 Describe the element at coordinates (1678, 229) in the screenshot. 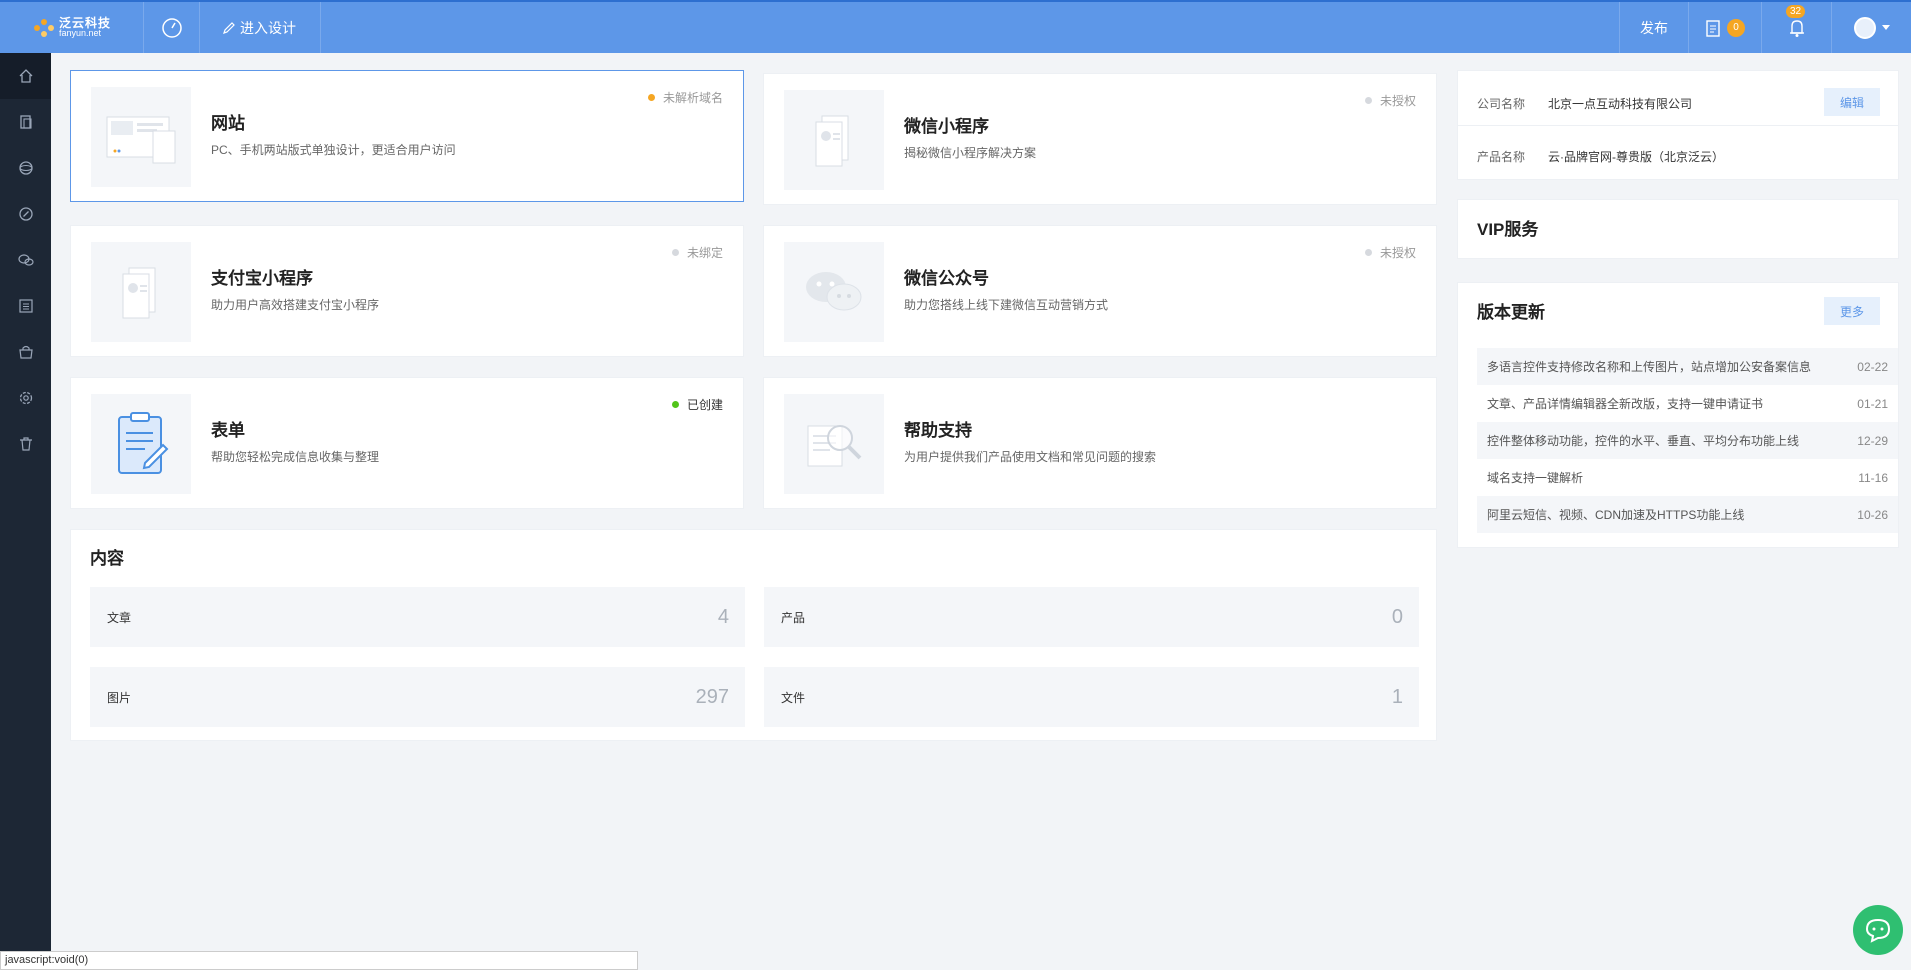

I see `vip-panel: VIP服务` at that location.